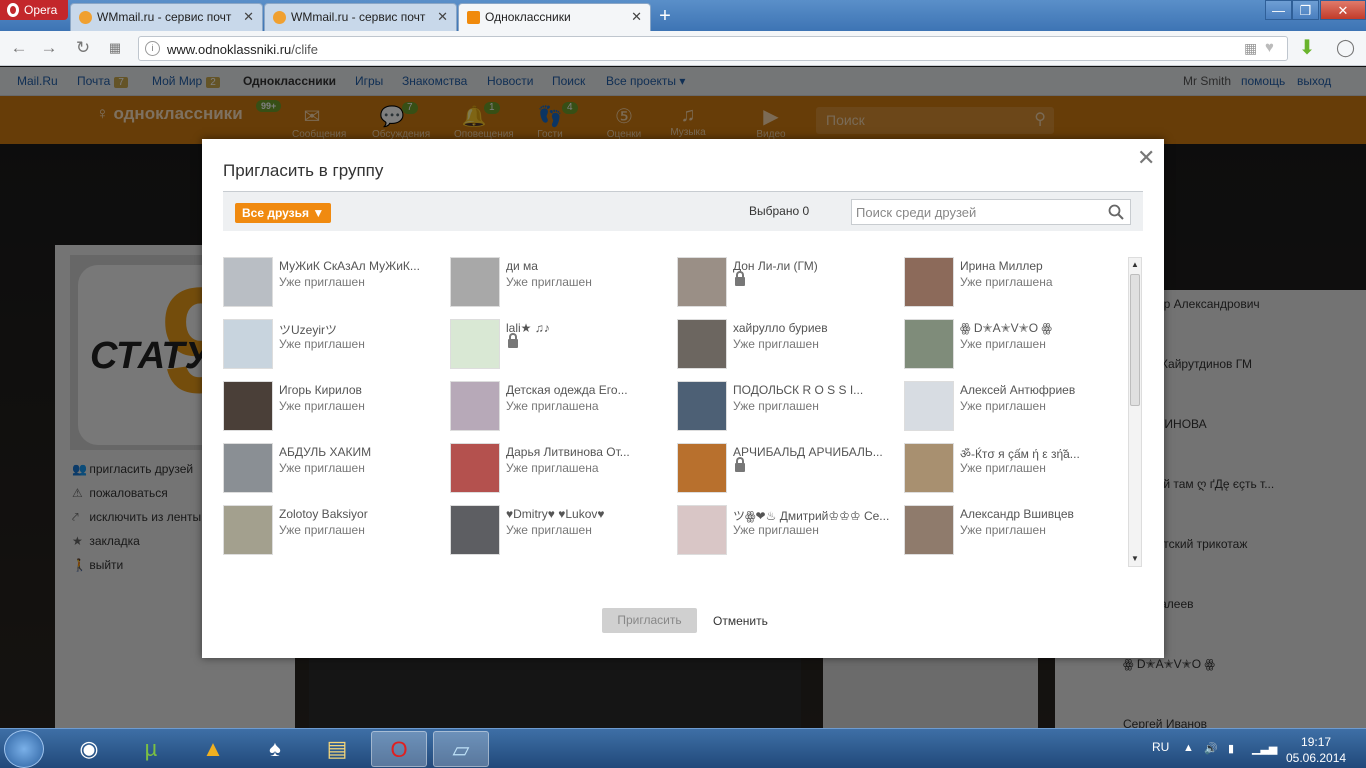 This screenshot has width=1366, height=768. I want to click on language-indicator: RU, so click(1160, 747).